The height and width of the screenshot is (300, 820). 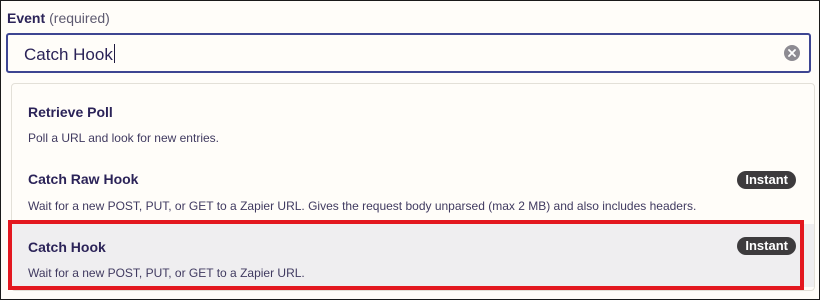 I want to click on option-title: Catch Raw Hook, so click(x=83, y=179).